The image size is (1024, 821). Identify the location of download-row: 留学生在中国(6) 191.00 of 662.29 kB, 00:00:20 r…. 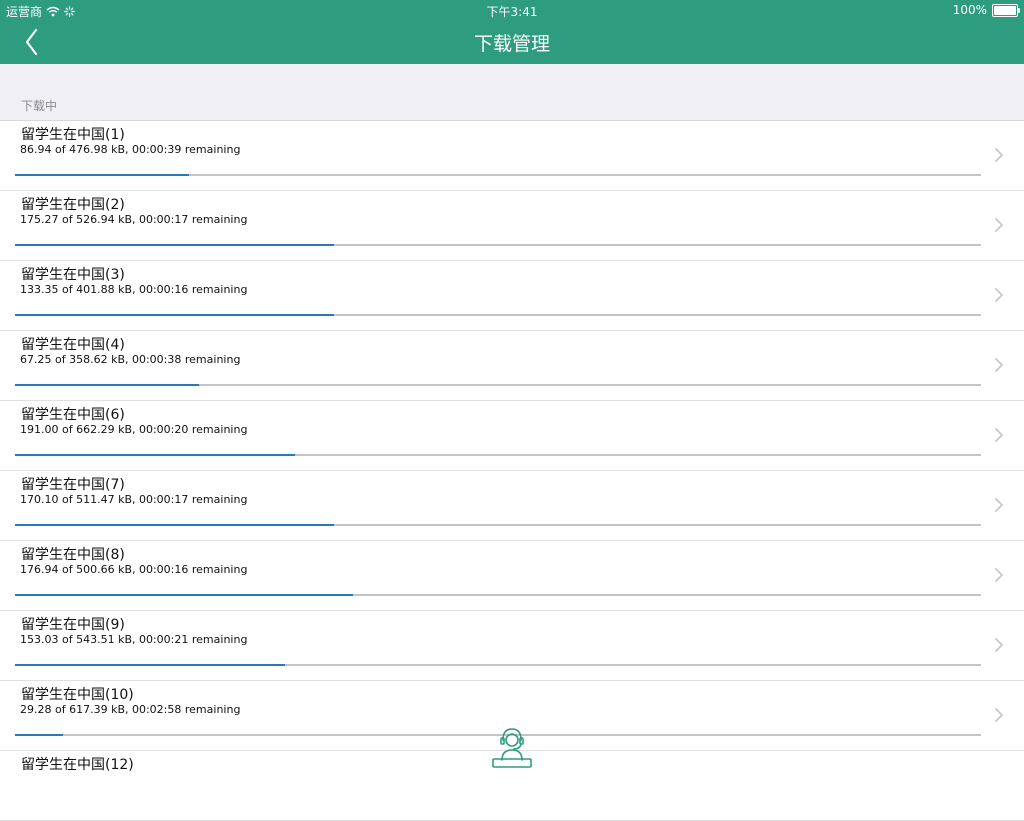
(512, 436).